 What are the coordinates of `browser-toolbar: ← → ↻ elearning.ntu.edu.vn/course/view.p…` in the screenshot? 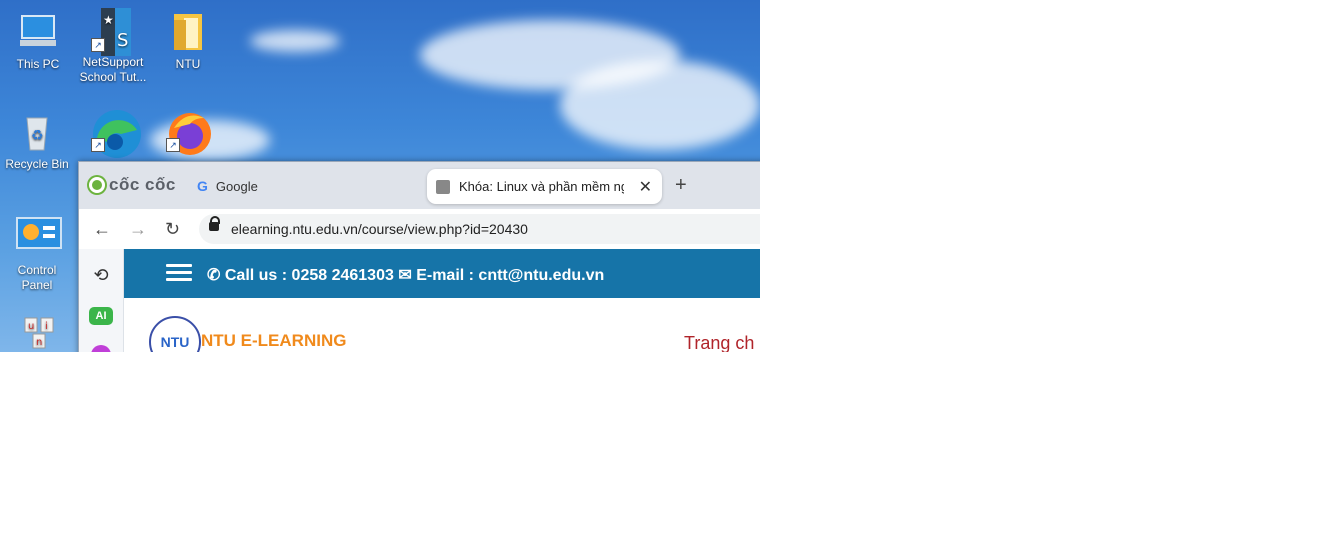 It's located at (419, 229).